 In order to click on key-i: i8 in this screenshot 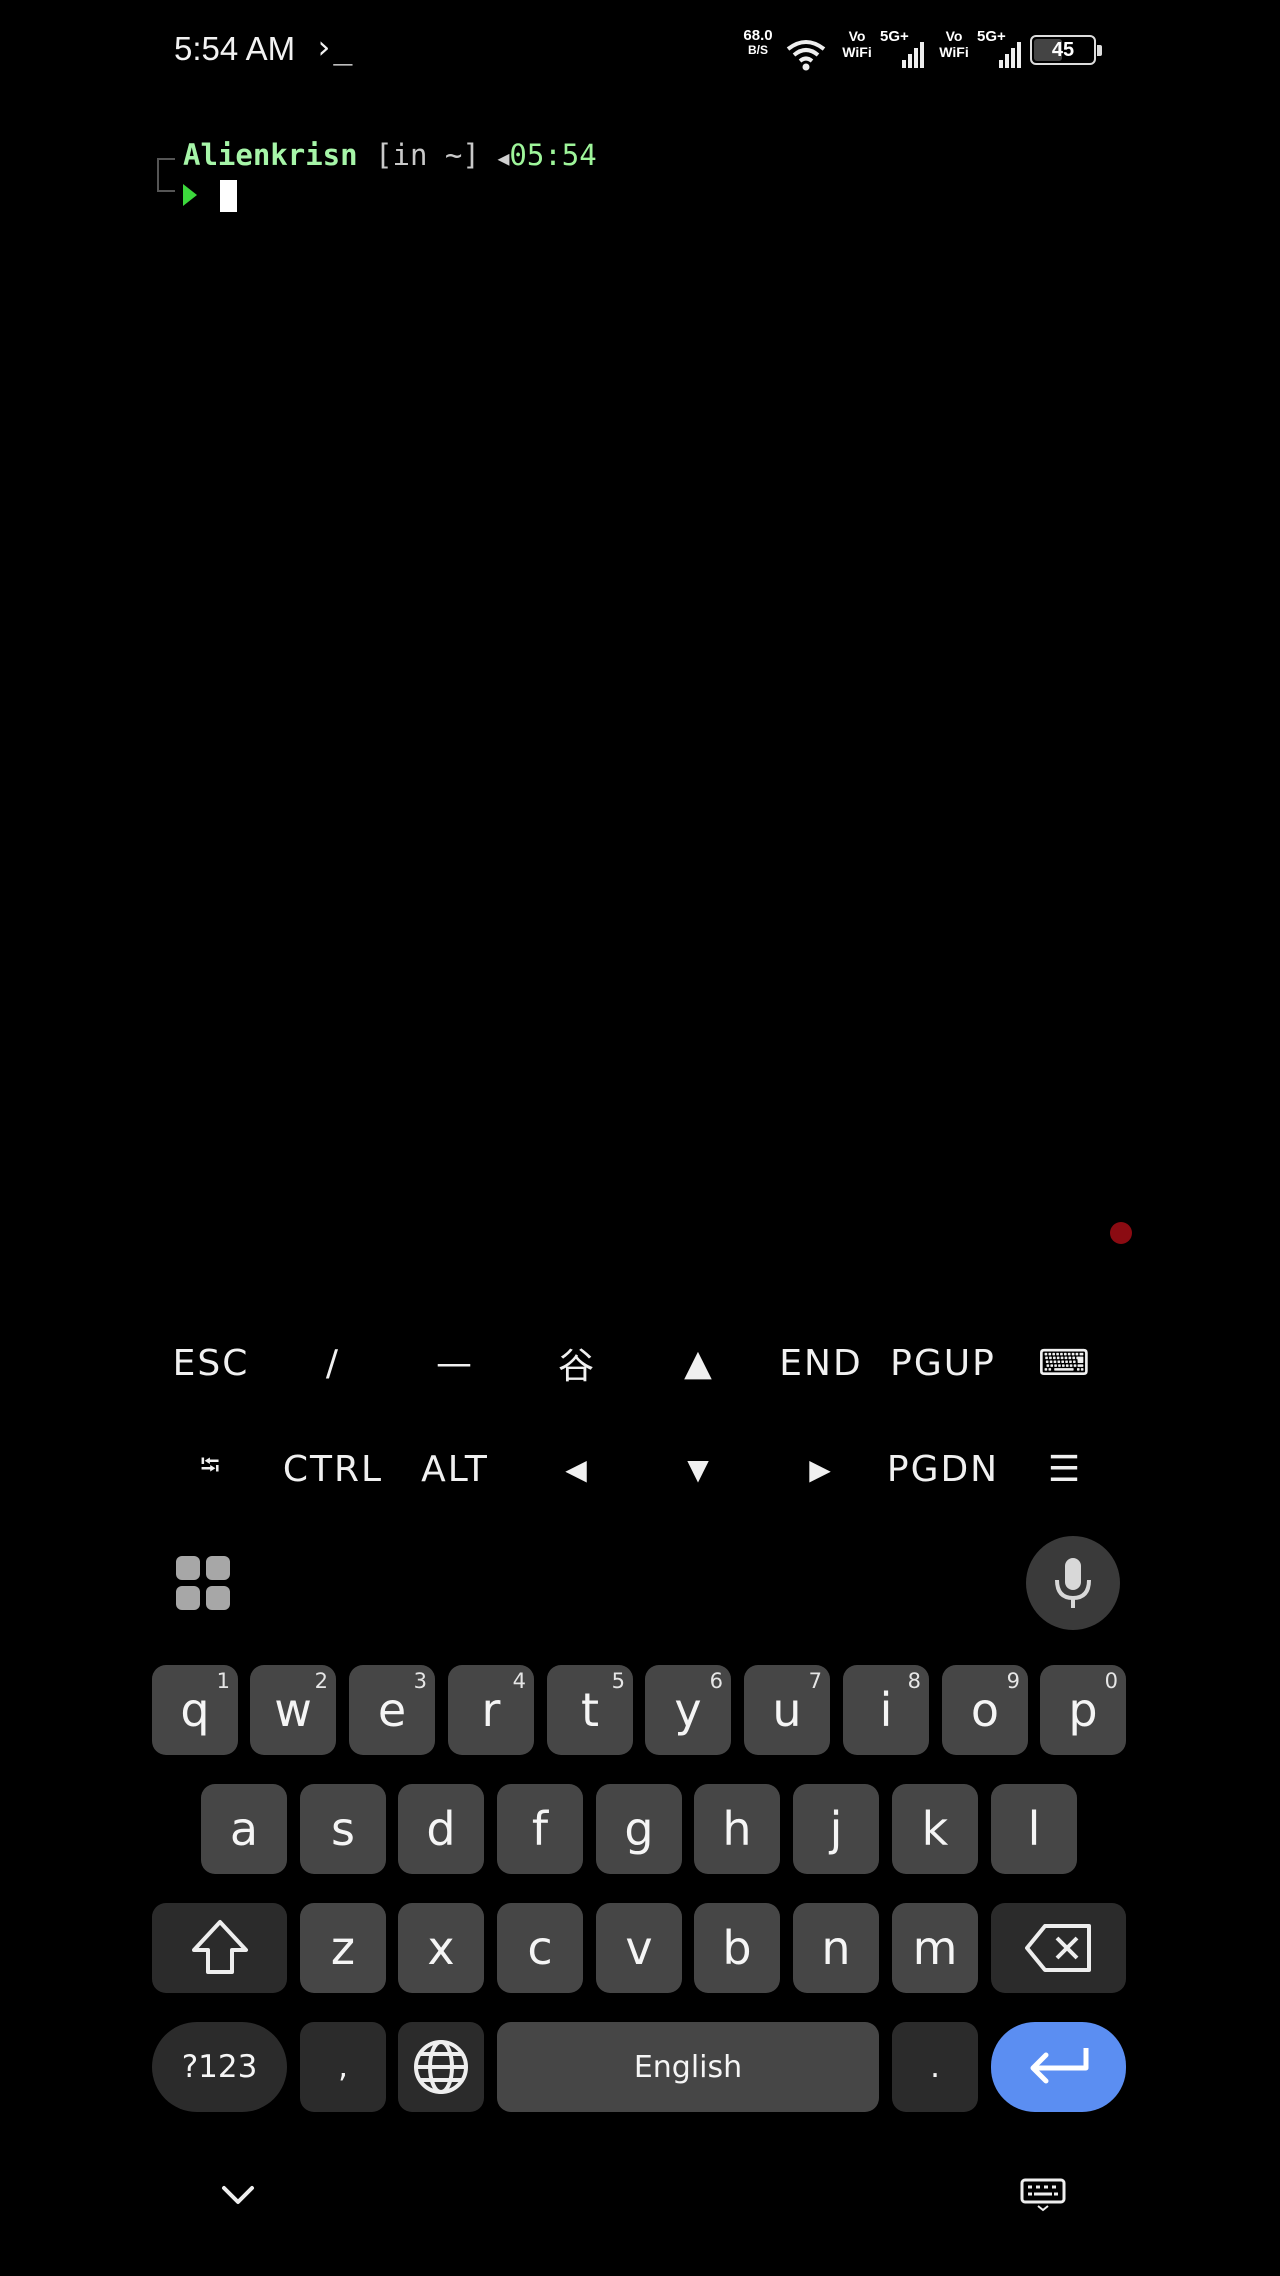, I will do `click(886, 1710)`.